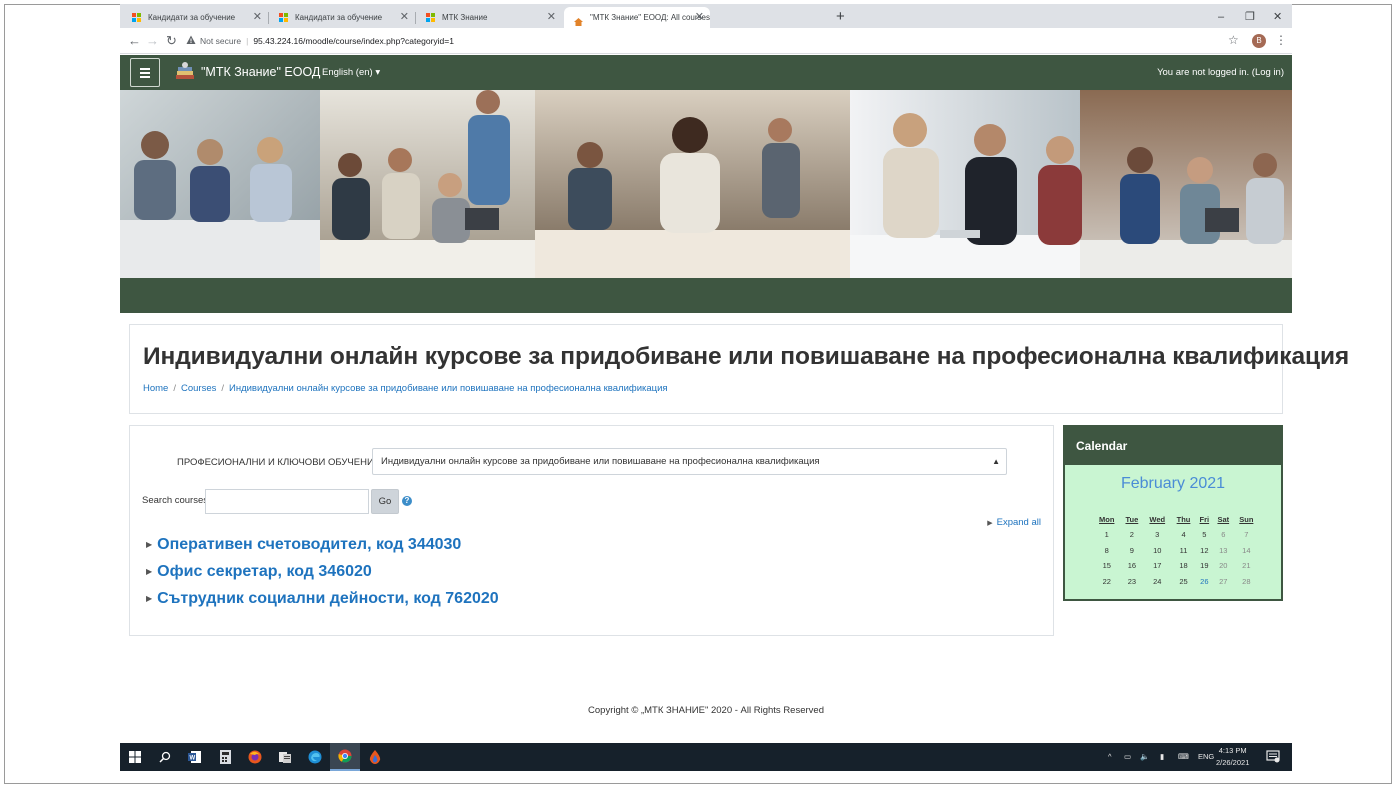 The image size is (1396, 788). I want to click on expand-arrow-icon: ▶, so click(990, 523).